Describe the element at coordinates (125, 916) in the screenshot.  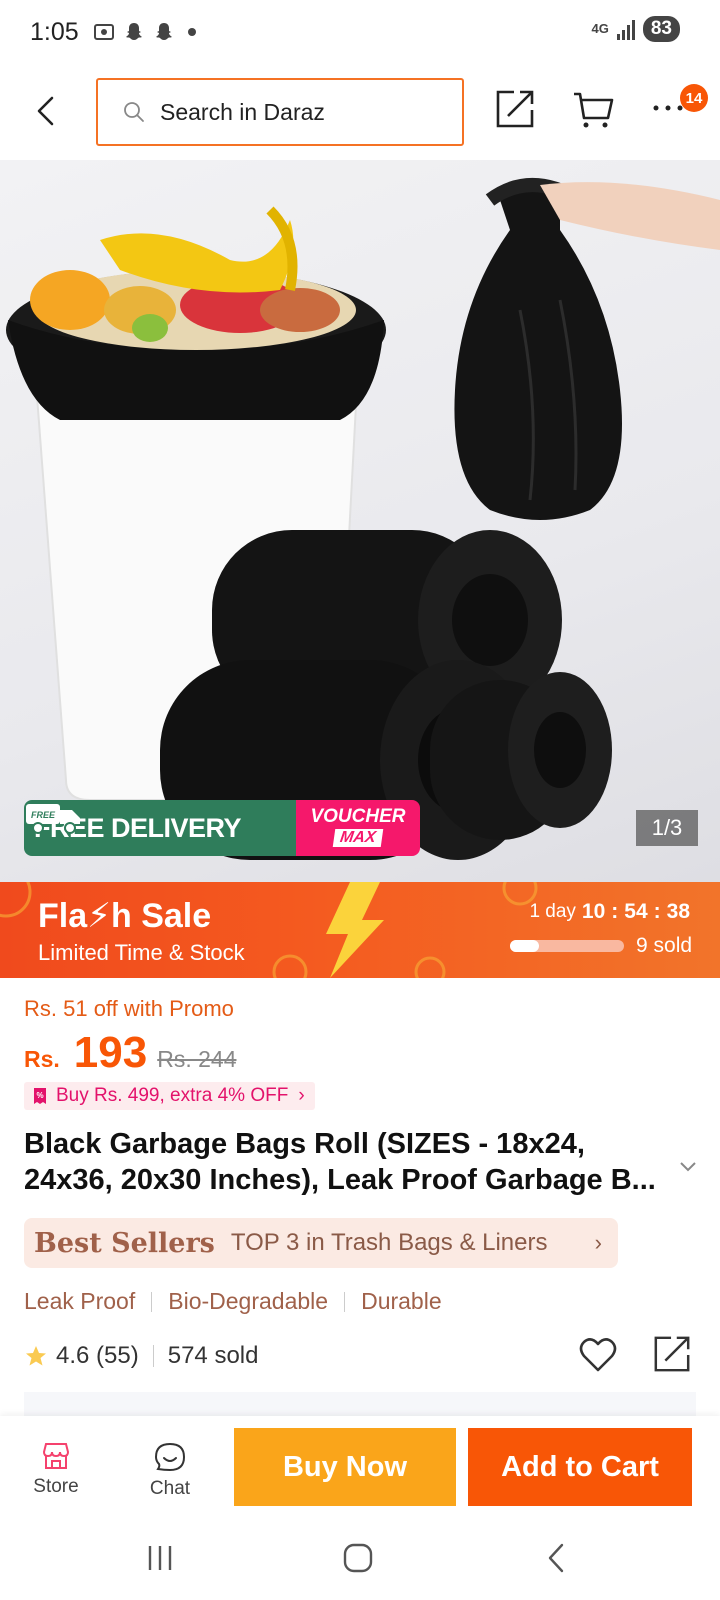
I see `flash-sale-title: Fla⚡h Sale` at that location.